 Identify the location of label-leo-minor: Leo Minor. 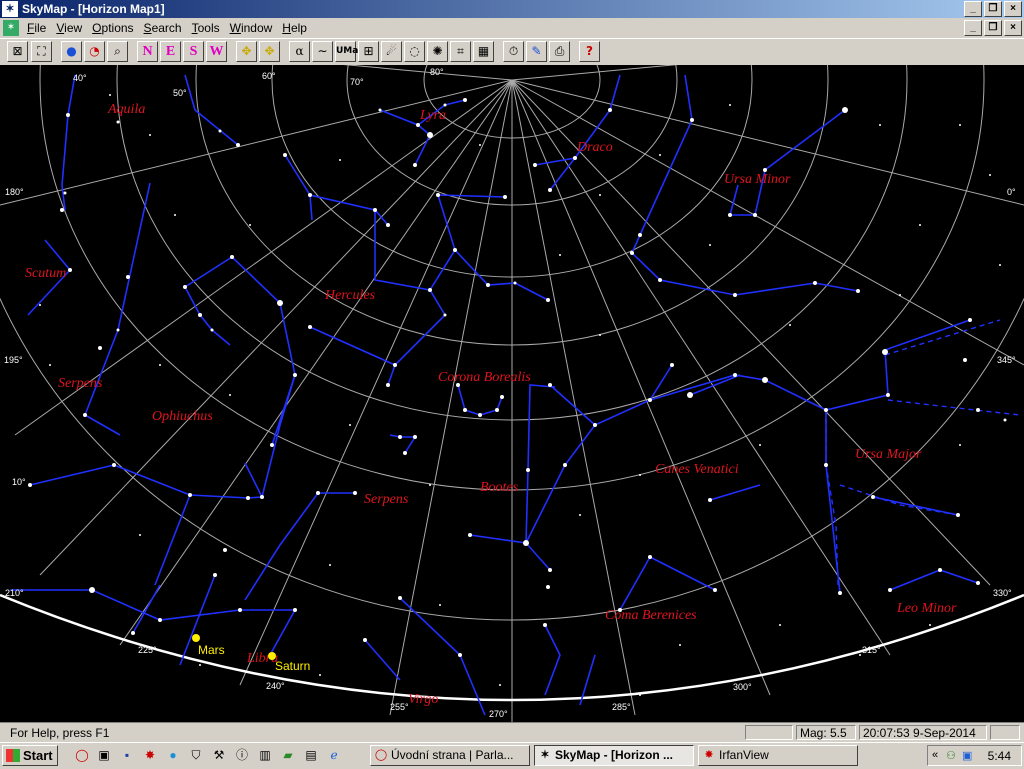
(926, 608).